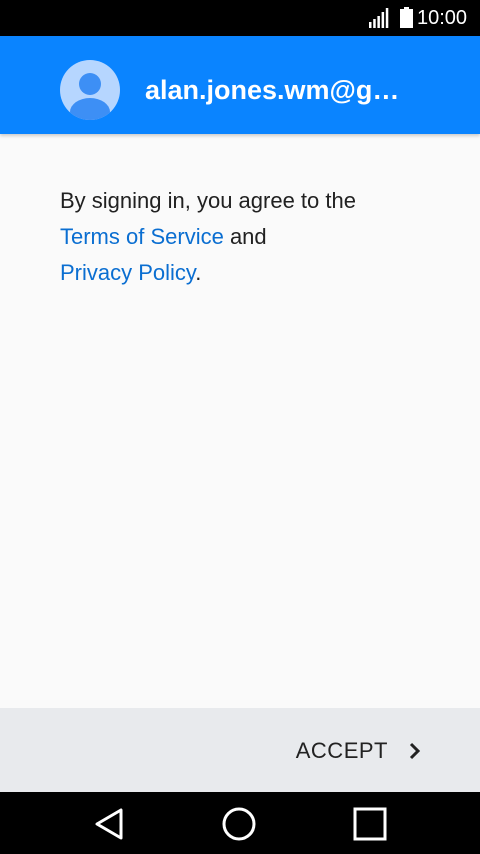 The image size is (480, 854). What do you see at coordinates (240, 18) in the screenshot?
I see `status-bar: 10:00` at bounding box center [240, 18].